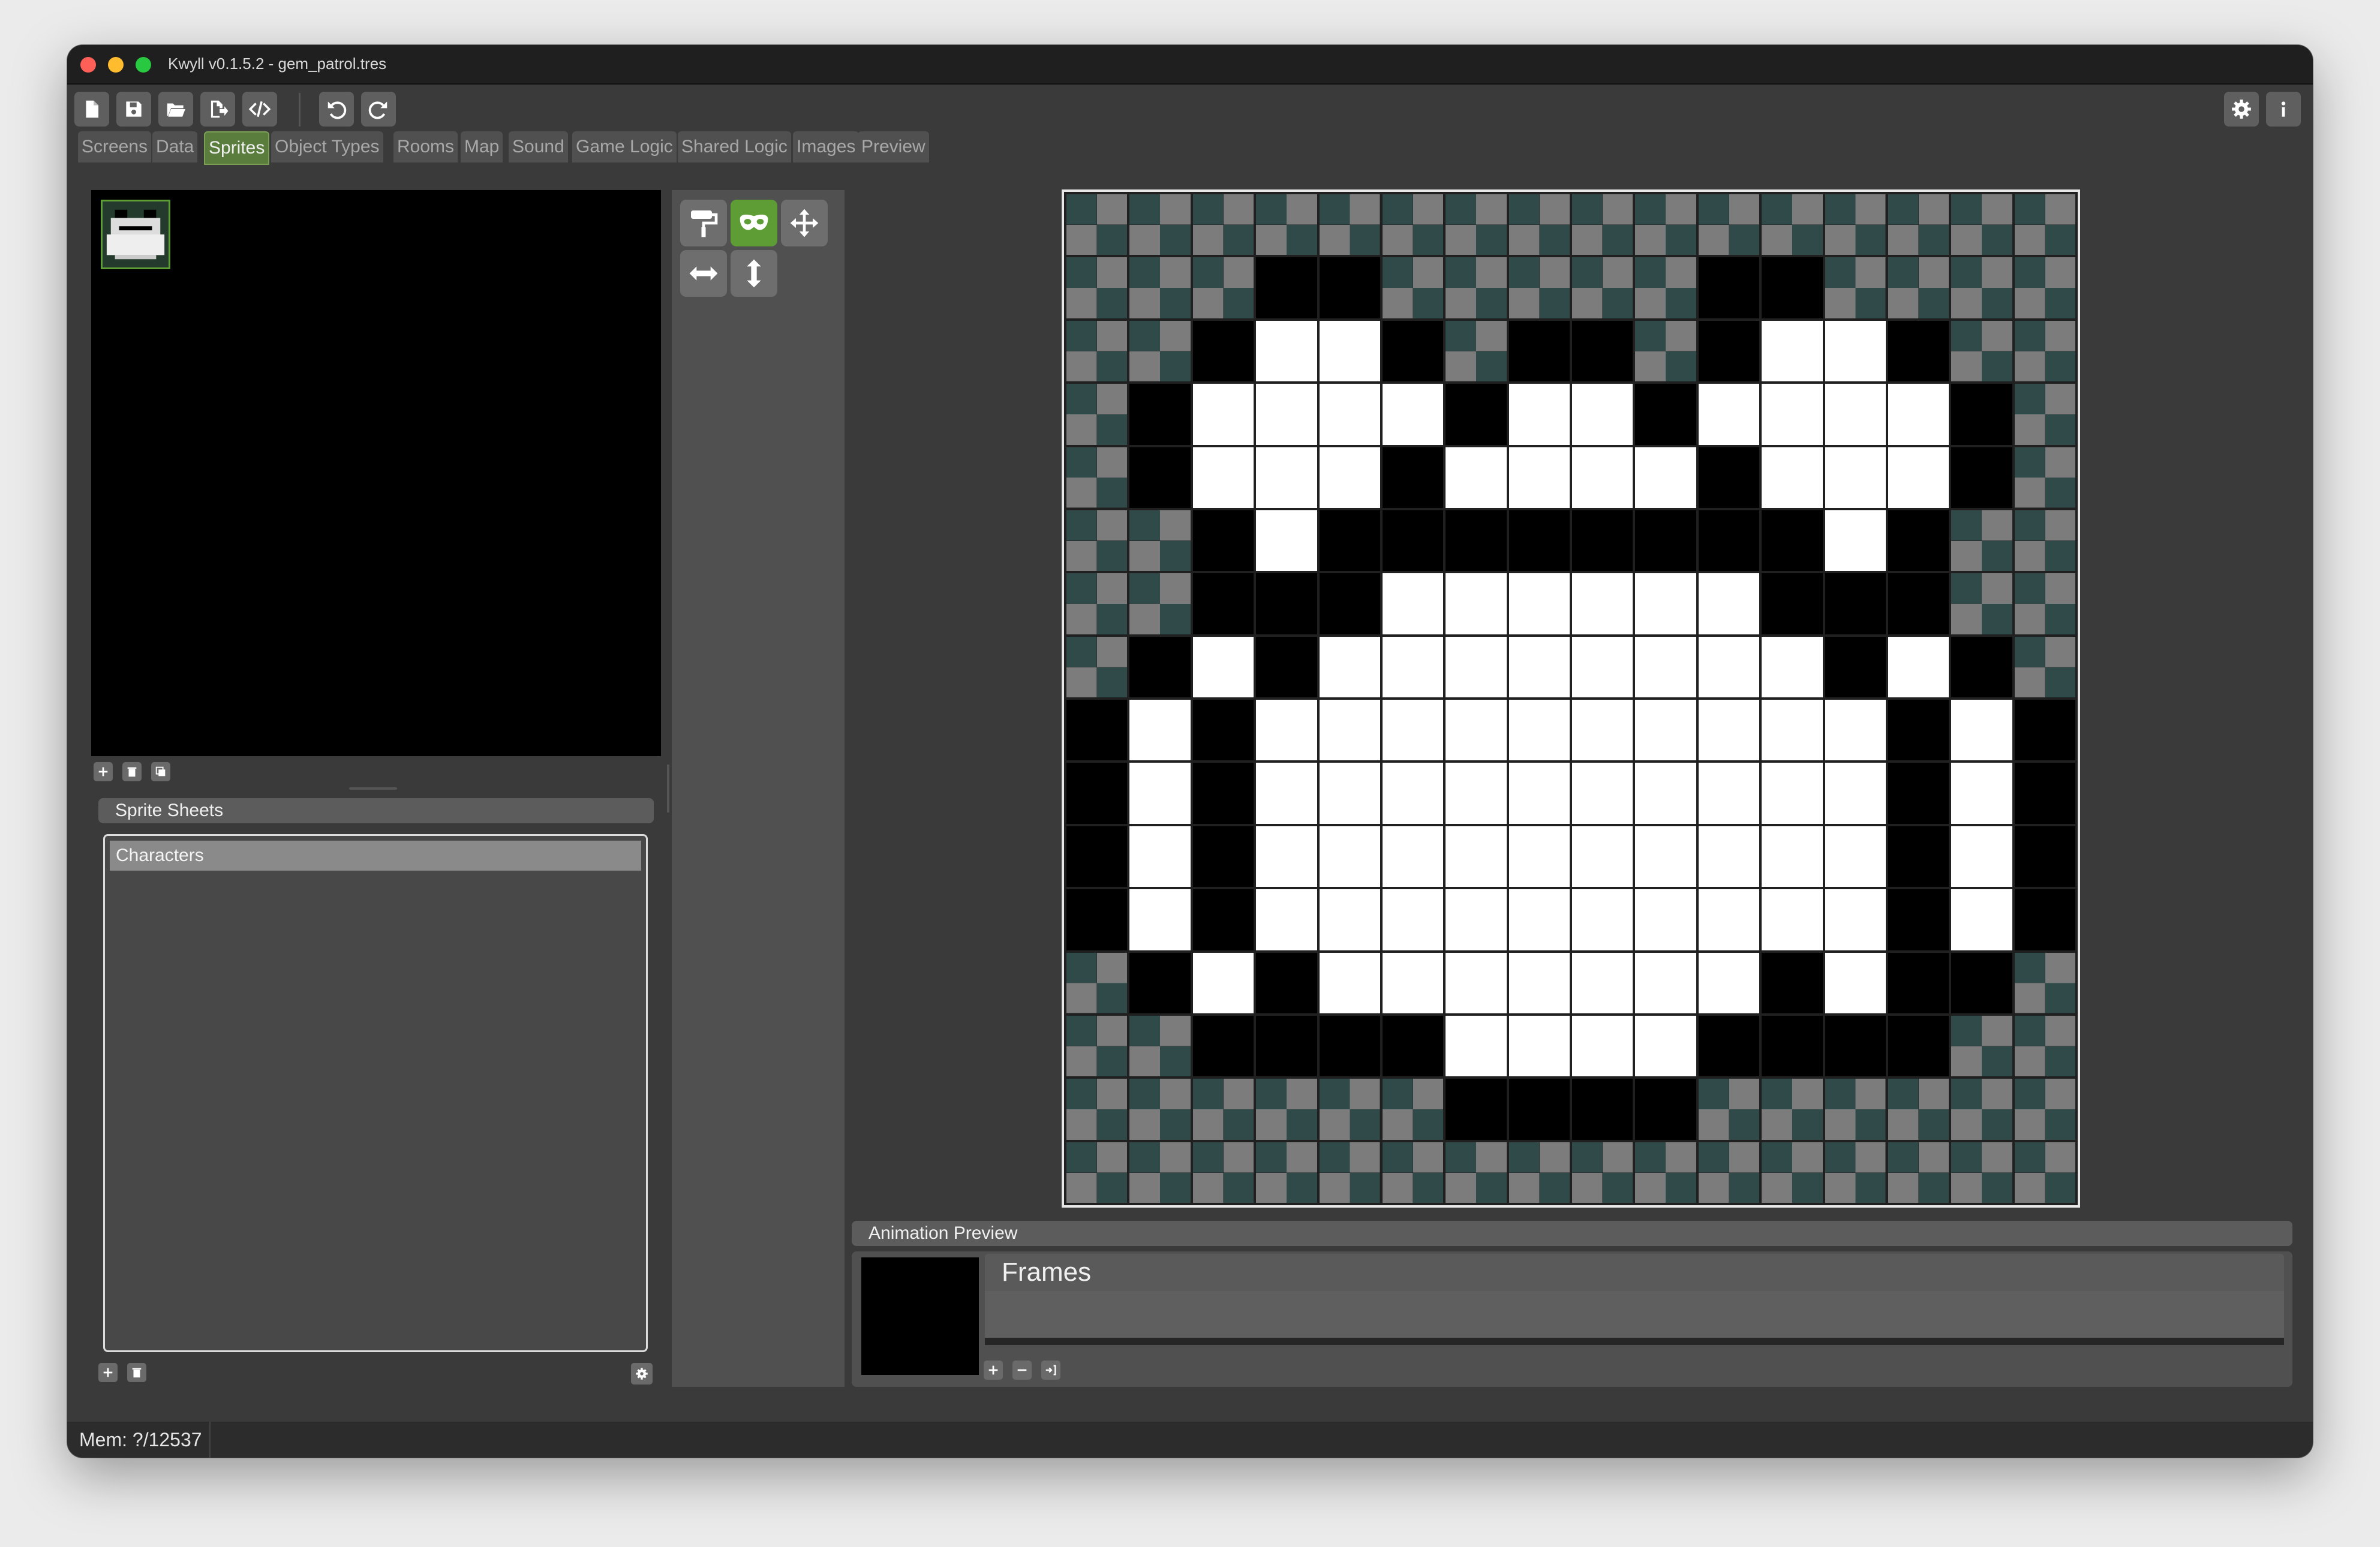 Image resolution: width=2380 pixels, height=1547 pixels. What do you see at coordinates (115, 147) in the screenshot?
I see `tab-screens: Screens` at bounding box center [115, 147].